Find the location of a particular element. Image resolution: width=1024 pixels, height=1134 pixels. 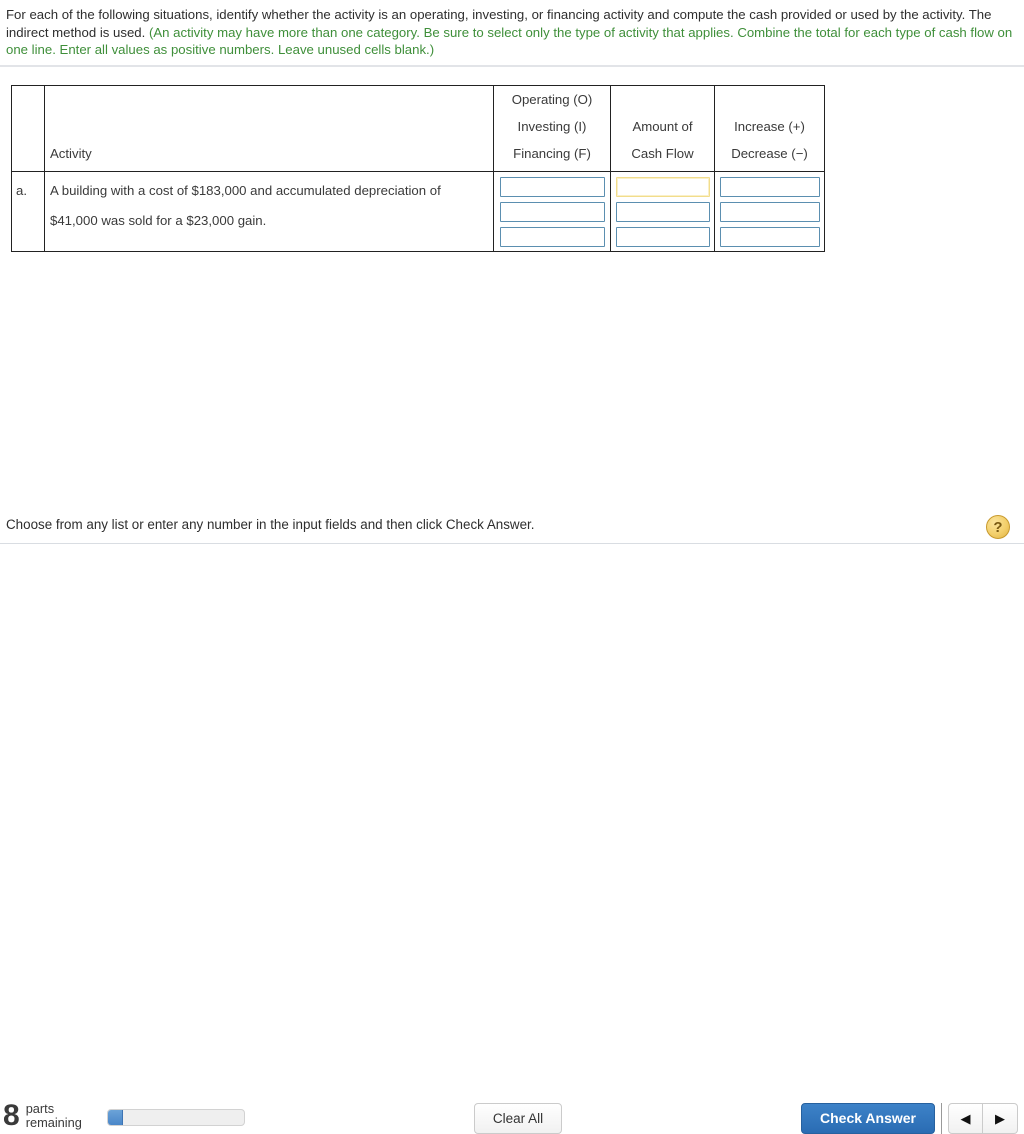

help-icon: ? is located at coordinates (998, 527).